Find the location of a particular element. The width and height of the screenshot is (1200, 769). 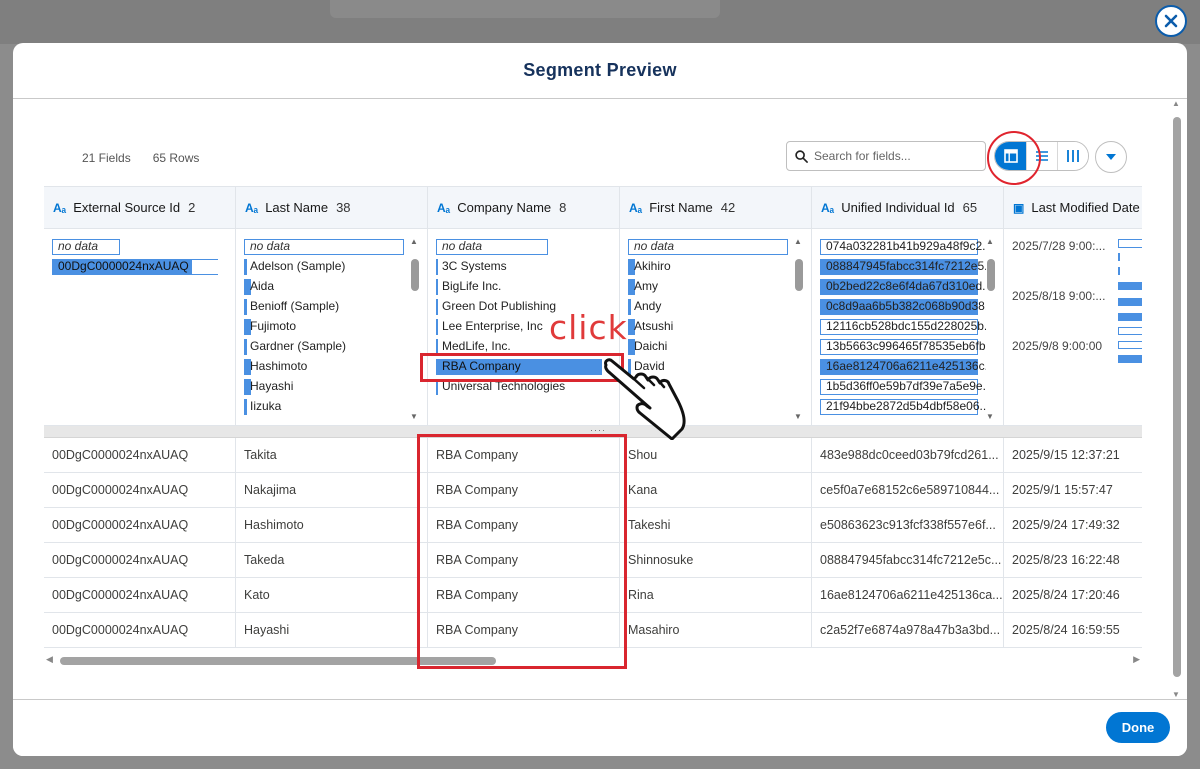

column-header-last-modified-date: ▣ Last Modified Date is located at coordinates (1073, 207).